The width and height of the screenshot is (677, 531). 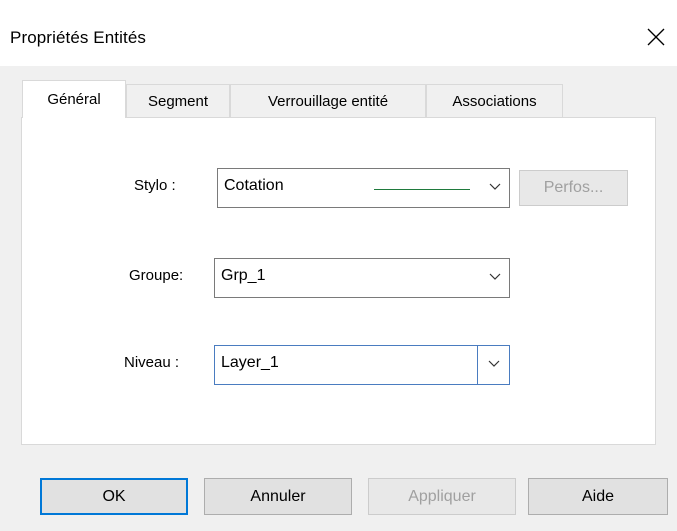 What do you see at coordinates (363, 188) in the screenshot?
I see `stylo-dropdown: Cotation` at bounding box center [363, 188].